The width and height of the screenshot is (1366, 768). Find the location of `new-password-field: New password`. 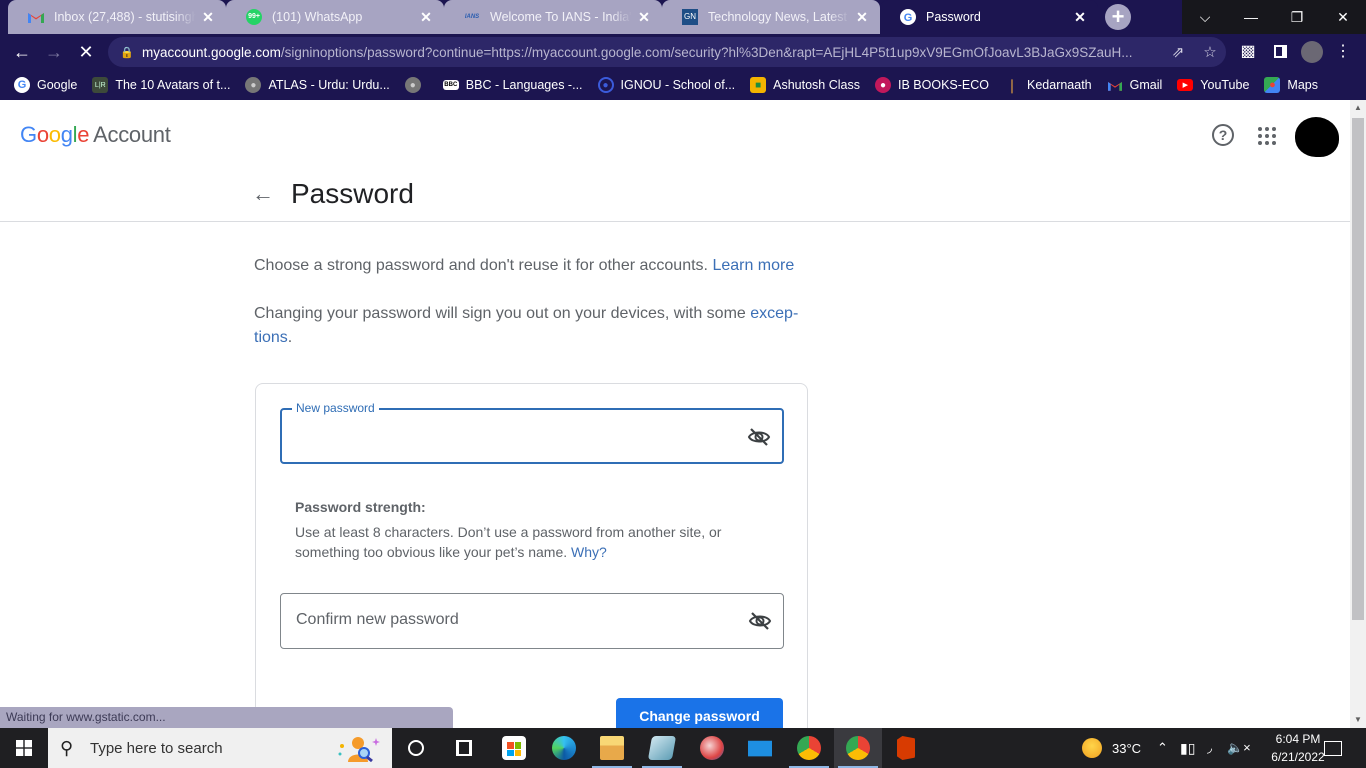

new-password-field: New password is located at coordinates (532, 432).